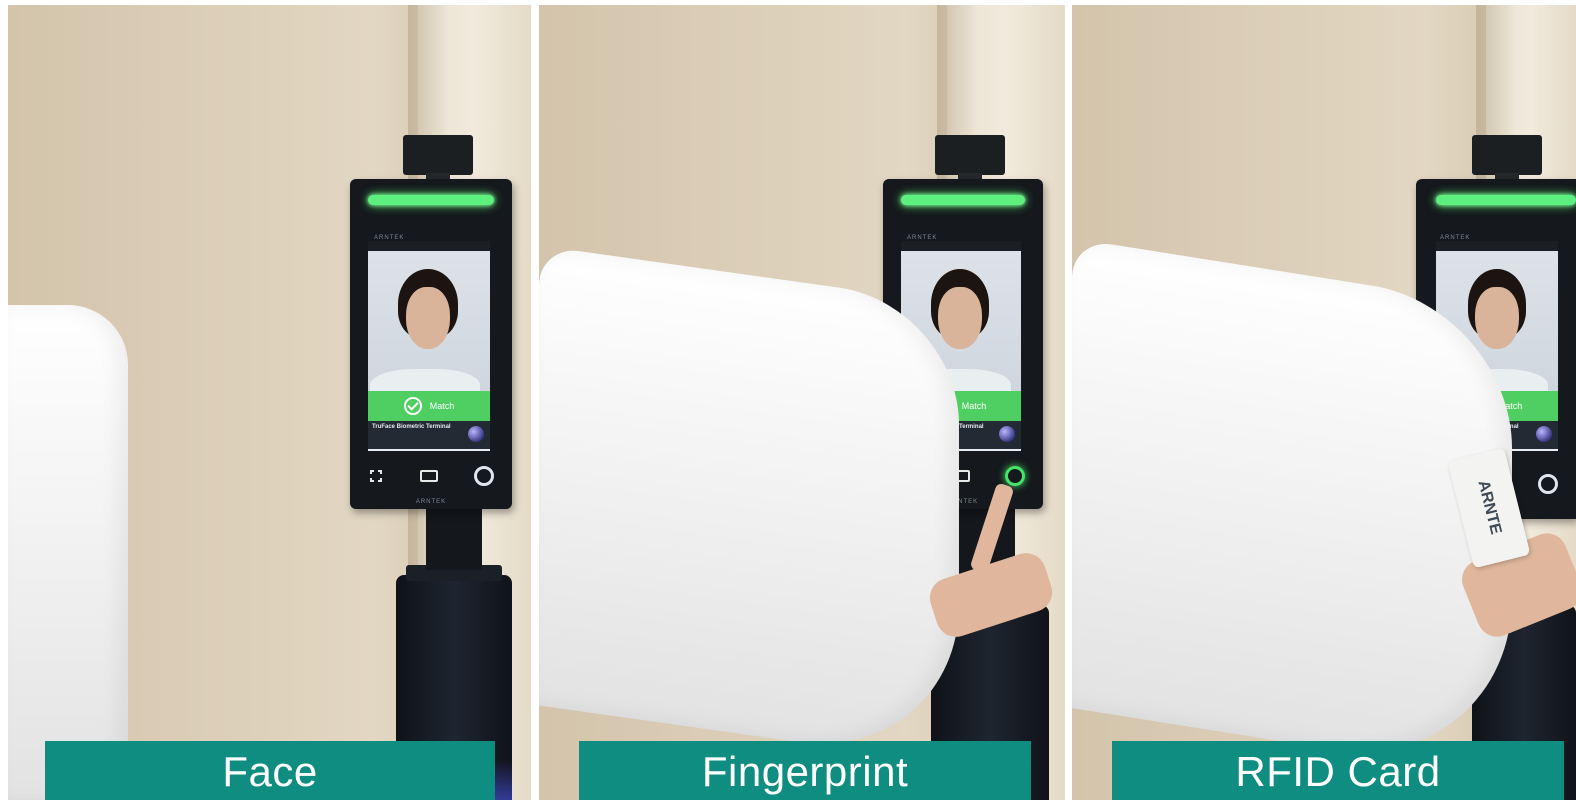 The height and width of the screenshot is (805, 1576). Describe the element at coordinates (270, 770) in the screenshot. I see `caption-face: Face` at that location.